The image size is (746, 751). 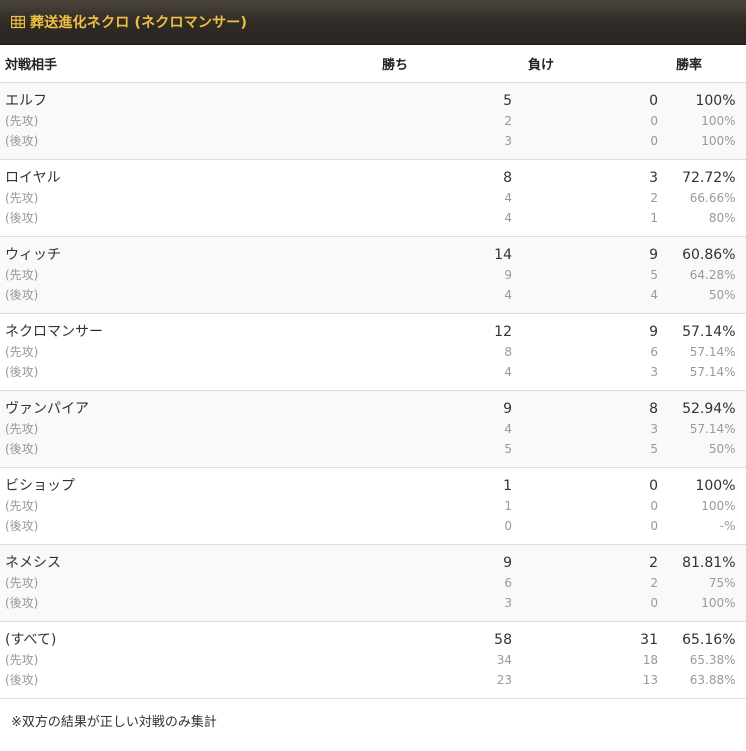 I want to click on win-first: 4, so click(x=508, y=428).